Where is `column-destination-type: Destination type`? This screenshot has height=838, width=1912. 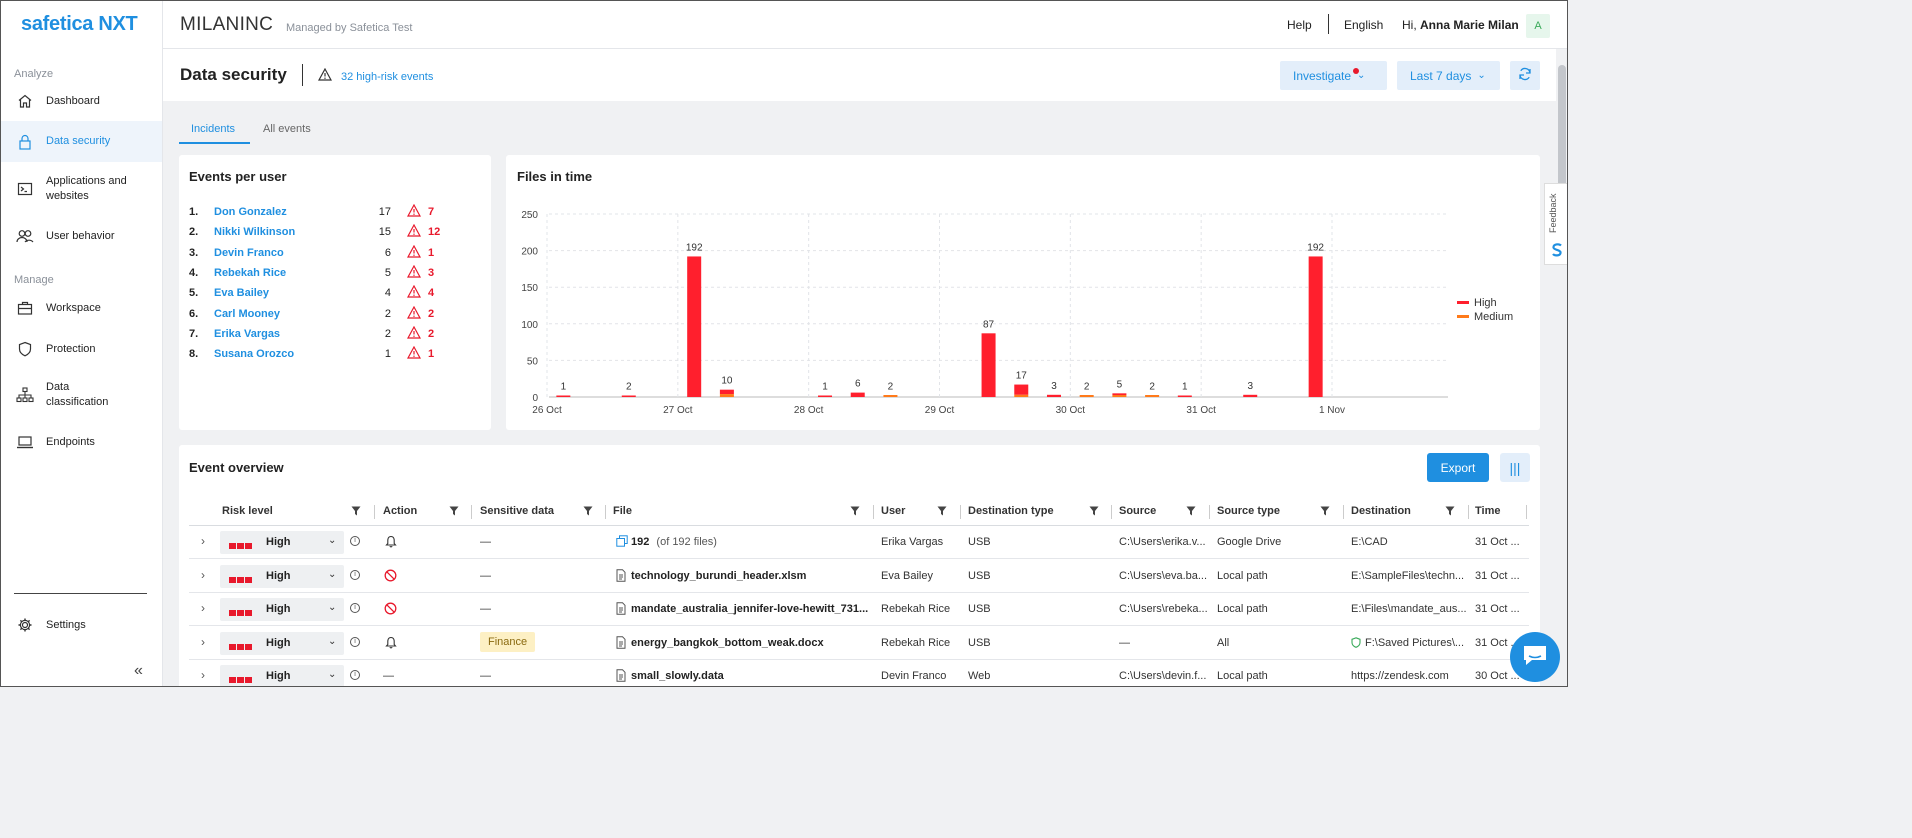
column-destination-type: Destination type is located at coordinates (1011, 511).